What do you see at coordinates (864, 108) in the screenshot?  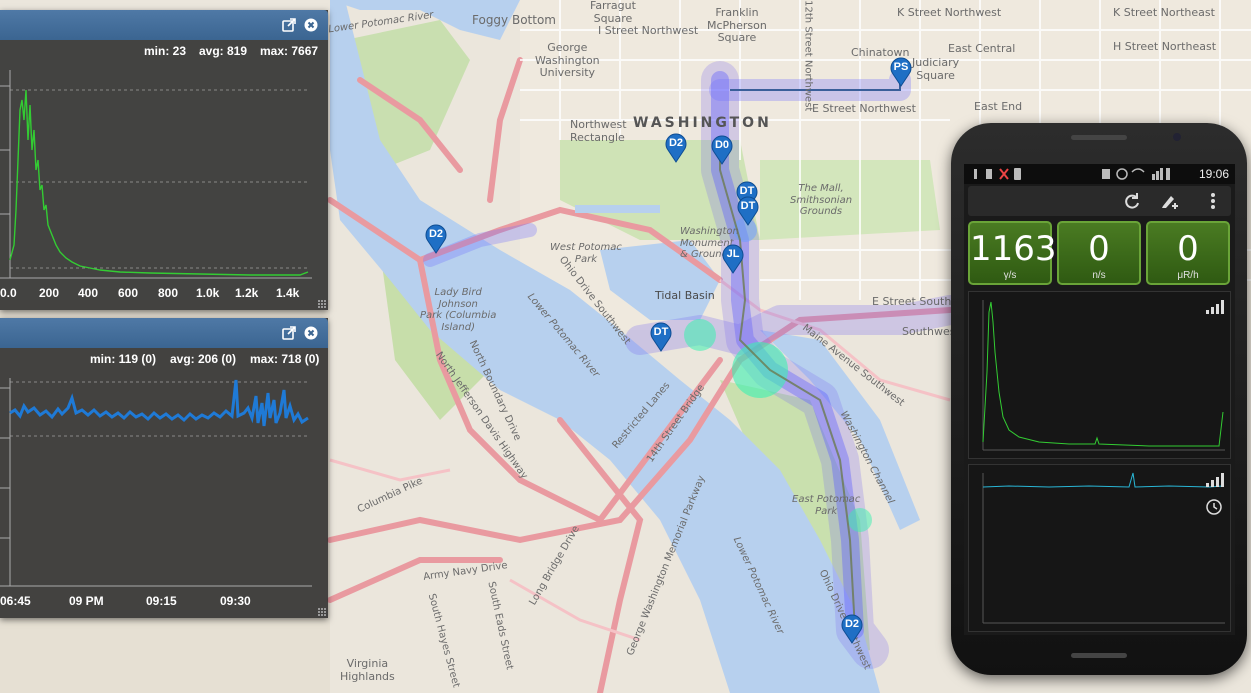 I see `map-label-e-street-nw: E Street Northwest` at bounding box center [864, 108].